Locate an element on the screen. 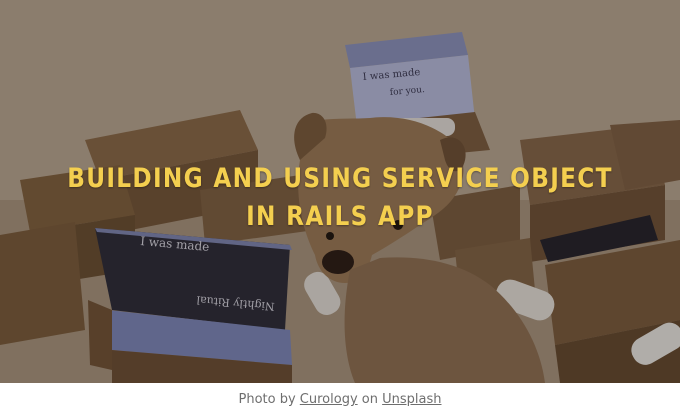 This screenshot has height=413, width=680. unsplash-link: Unsplash is located at coordinates (411, 399).